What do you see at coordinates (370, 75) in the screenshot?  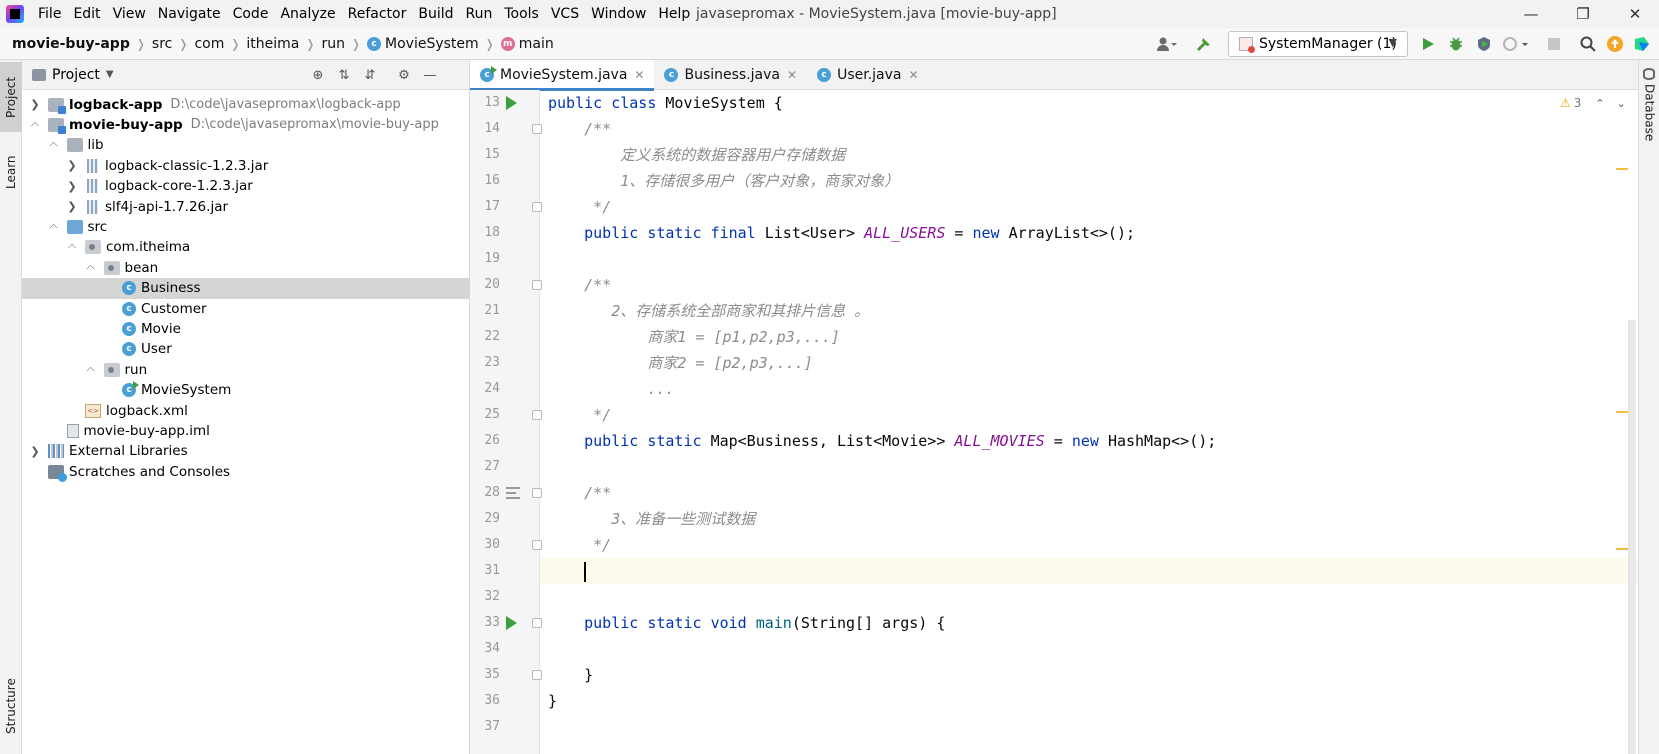 I see `collapse-all-icon: ⇵` at bounding box center [370, 75].